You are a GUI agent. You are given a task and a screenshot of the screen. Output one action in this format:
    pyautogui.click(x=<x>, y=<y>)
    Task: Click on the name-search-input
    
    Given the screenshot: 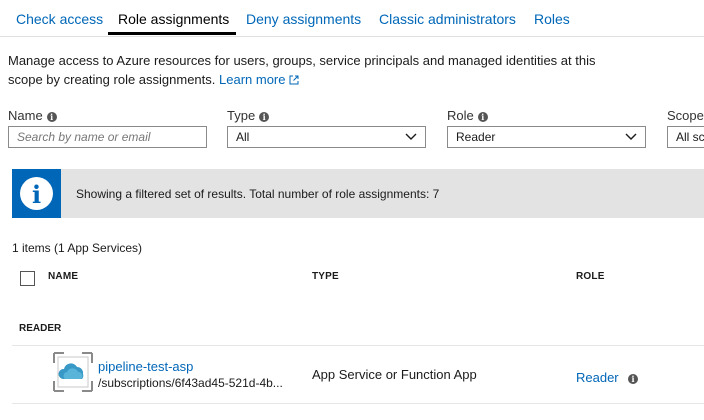 What is the action you would take?
    pyautogui.click(x=107, y=137)
    